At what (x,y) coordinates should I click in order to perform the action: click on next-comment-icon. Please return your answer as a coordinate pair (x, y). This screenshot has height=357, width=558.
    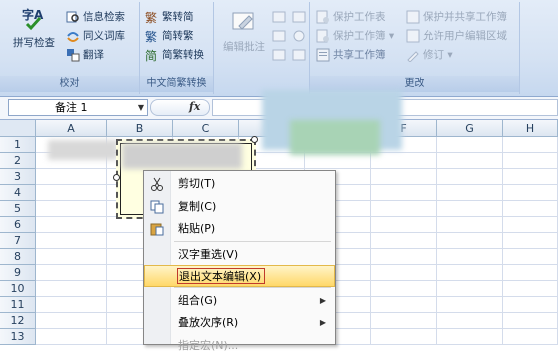
    Looking at the image, I should click on (279, 36).